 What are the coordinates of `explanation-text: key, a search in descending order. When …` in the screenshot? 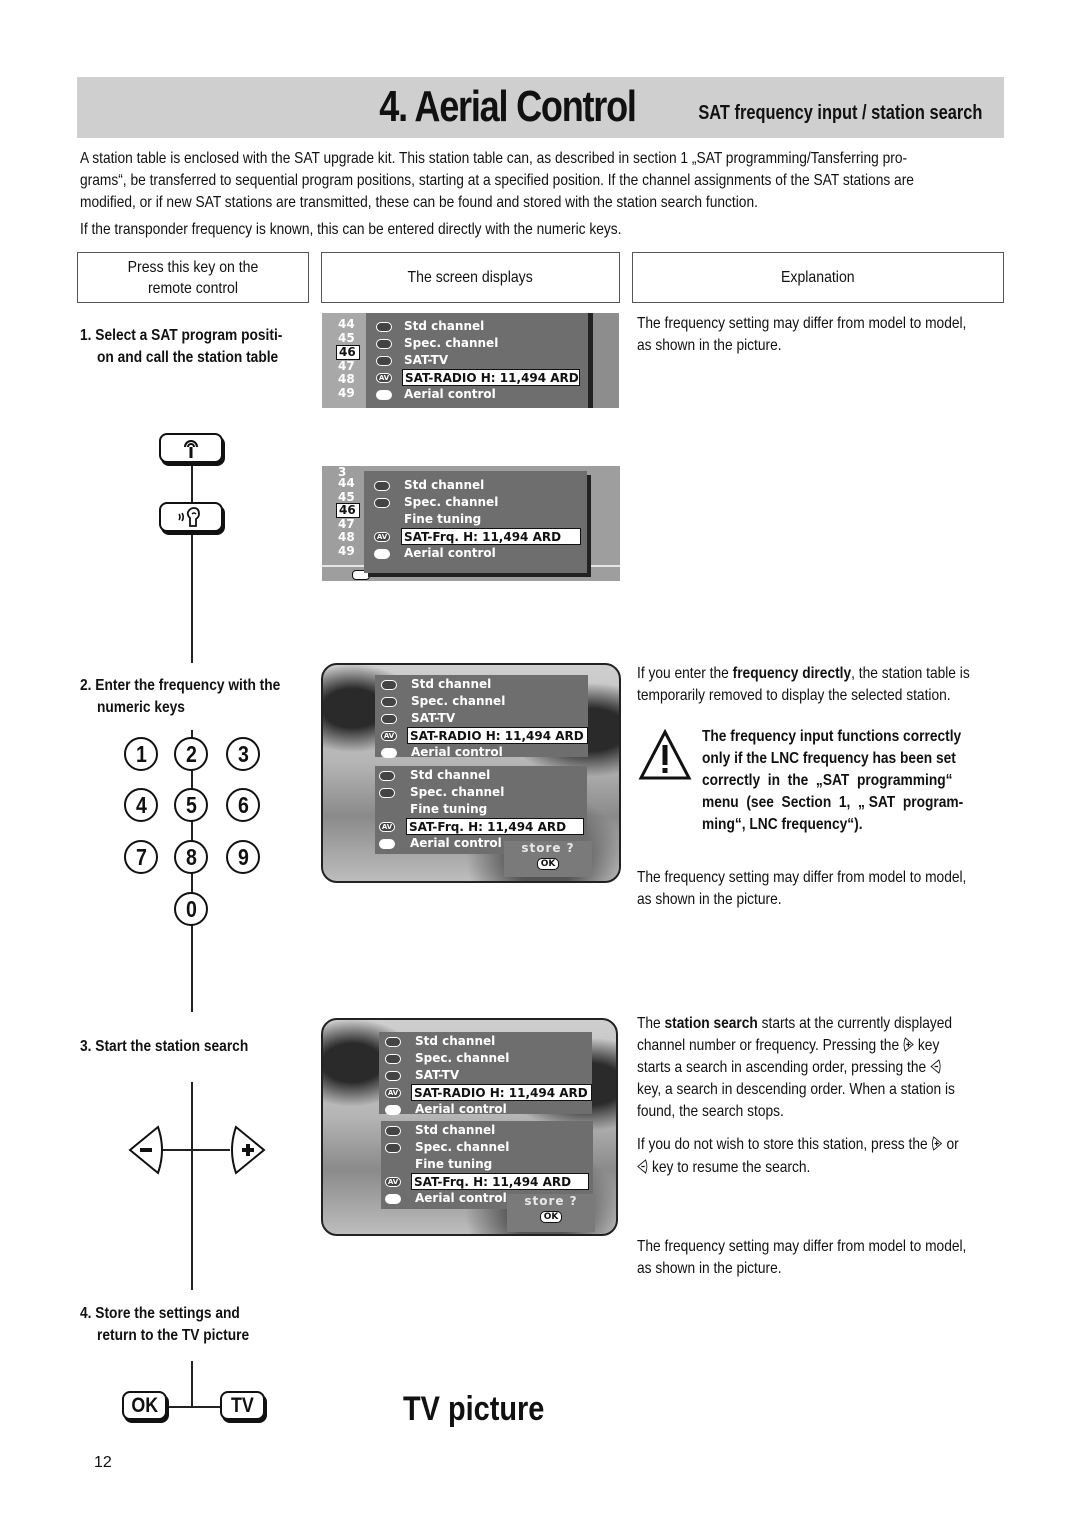 It's located at (796, 1089).